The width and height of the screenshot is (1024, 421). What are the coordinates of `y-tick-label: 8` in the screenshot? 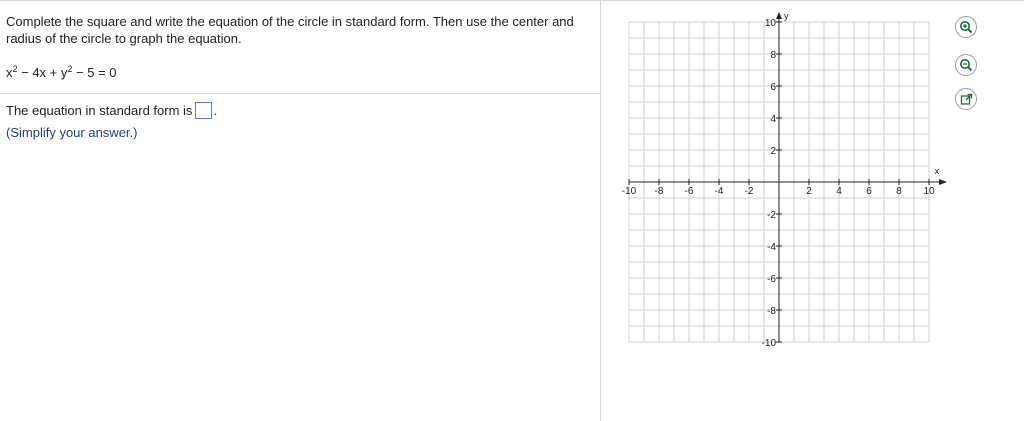 It's located at (773, 55).